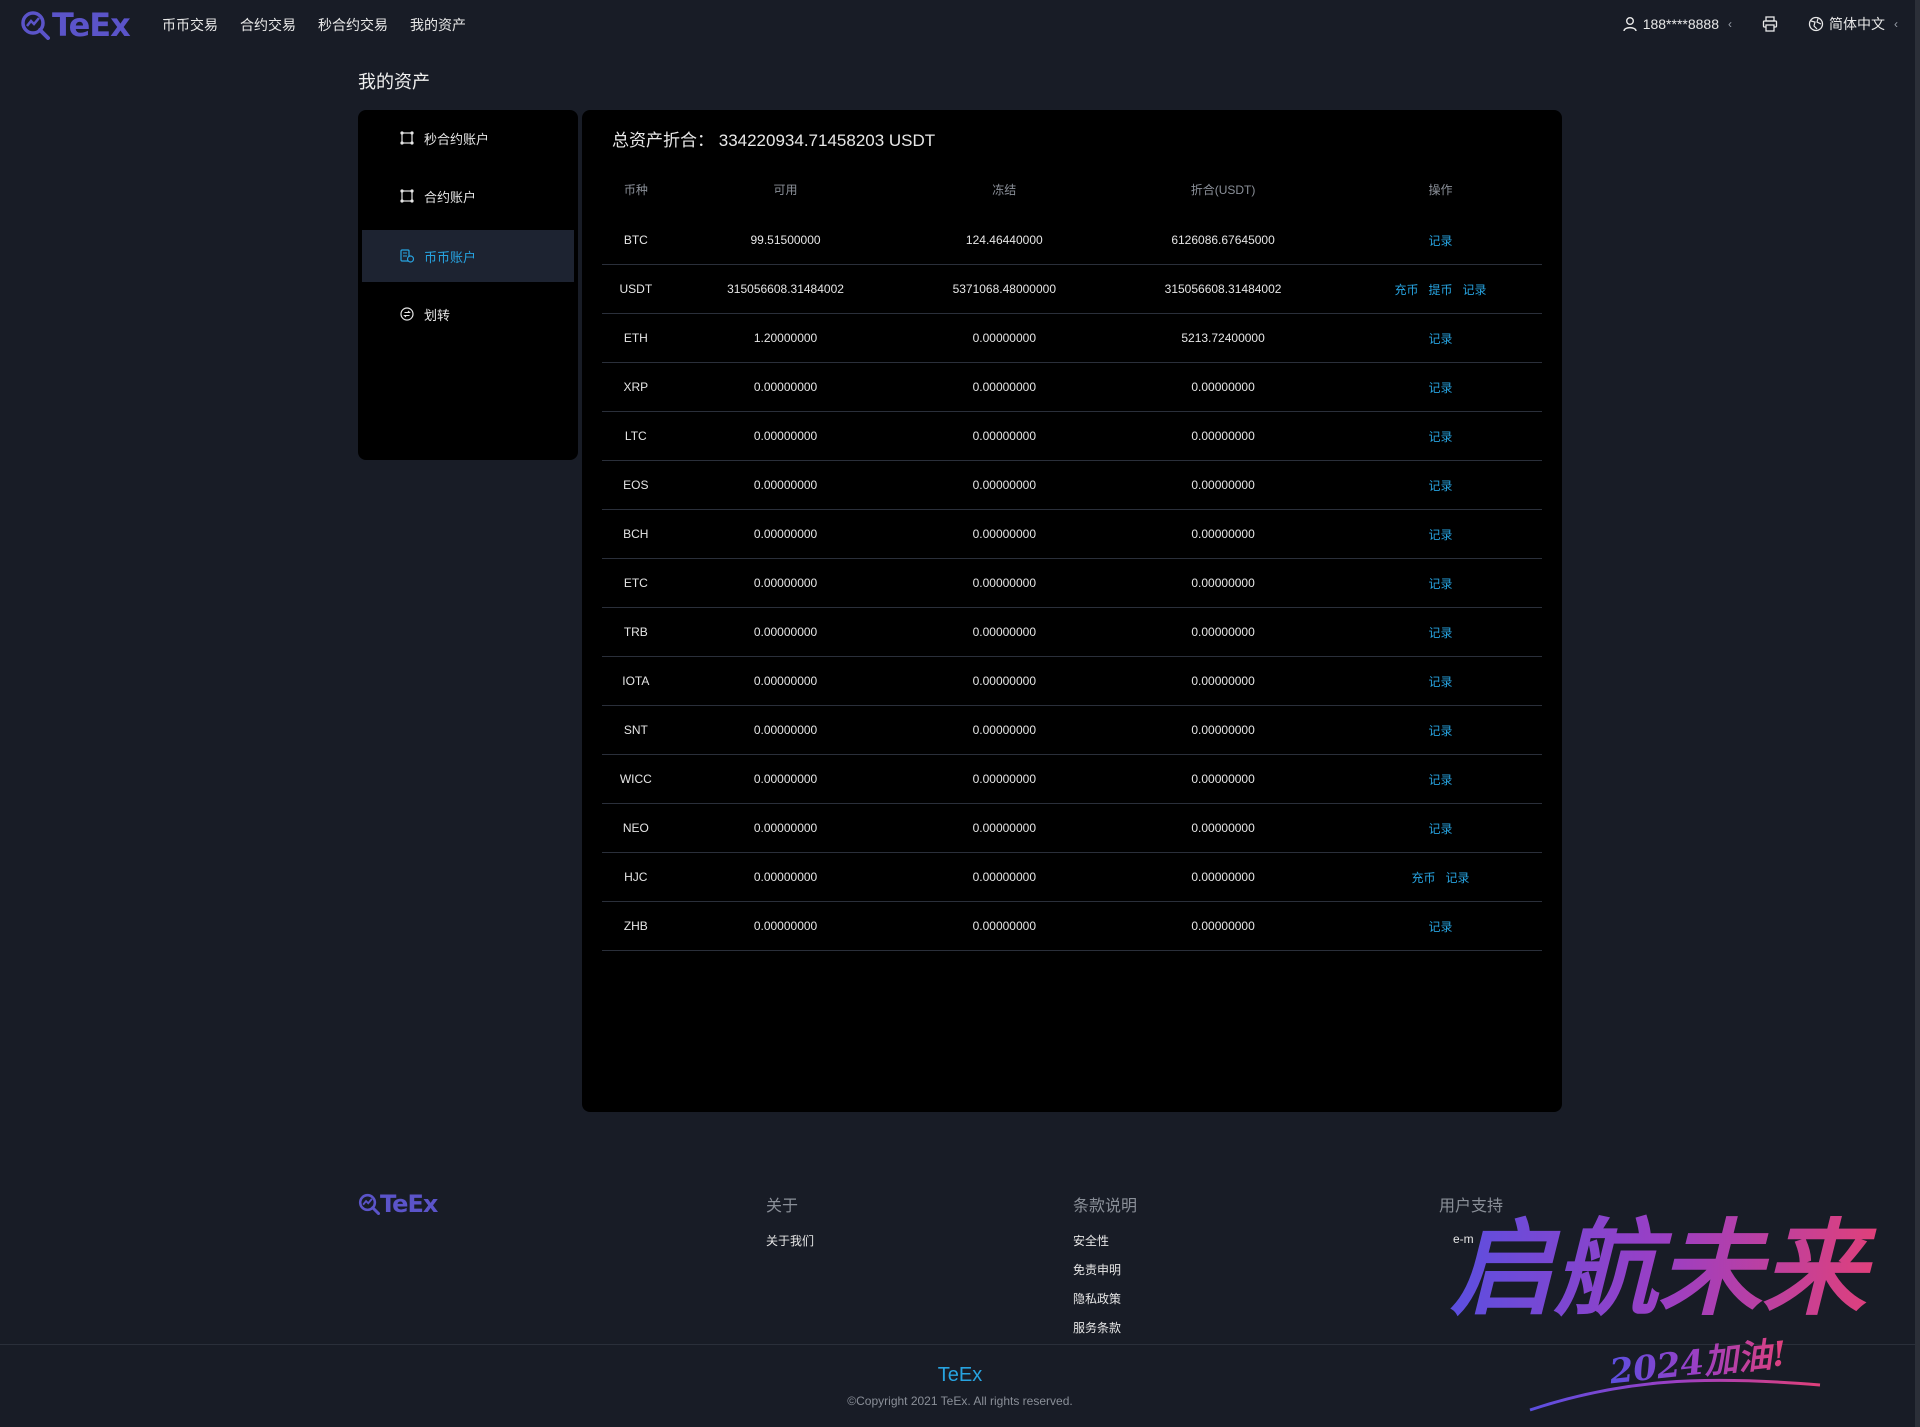 The height and width of the screenshot is (1427, 1920). I want to click on print-button, so click(1770, 24).